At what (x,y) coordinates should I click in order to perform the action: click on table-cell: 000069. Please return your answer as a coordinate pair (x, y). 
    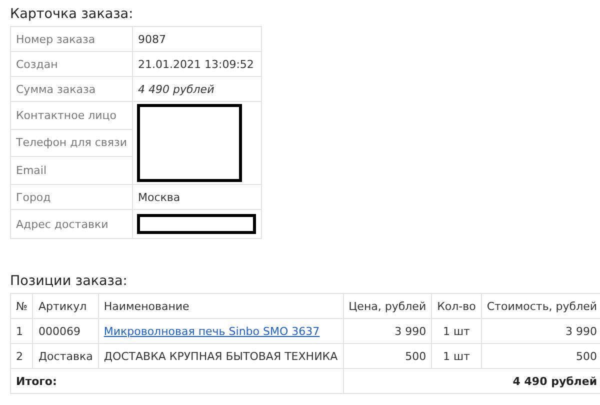
    Looking at the image, I should click on (65, 331).